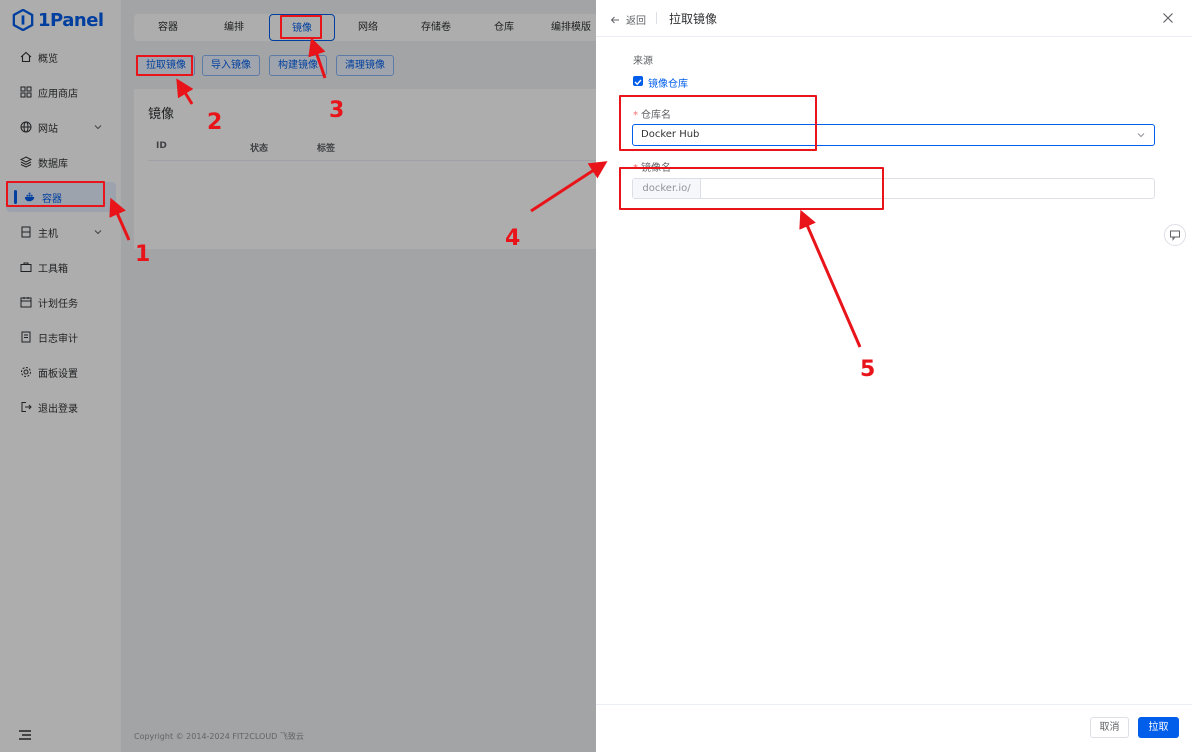  I want to click on annotation-number-4: 4, so click(513, 238).